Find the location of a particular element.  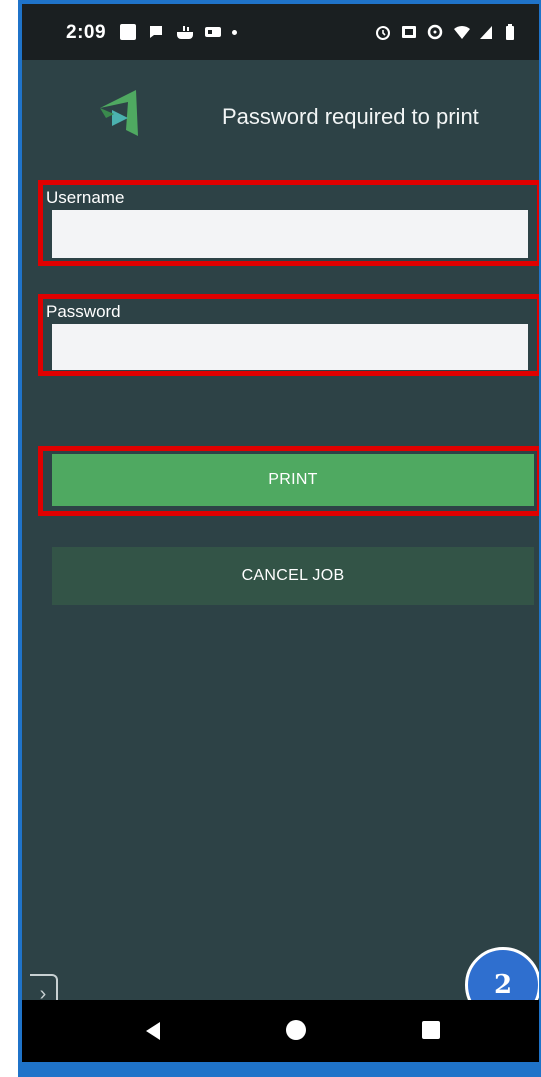

cancel-job-button: CANCEL JOB is located at coordinates (293, 576).